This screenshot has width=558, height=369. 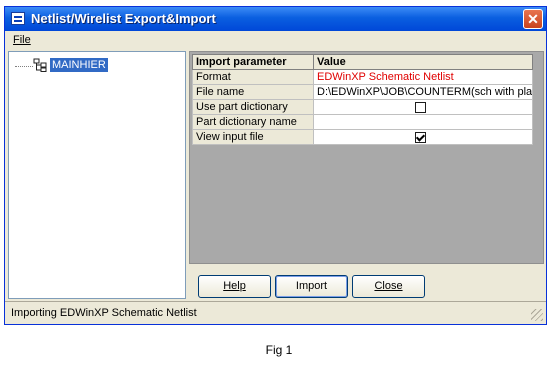 What do you see at coordinates (423, 122) in the screenshot?
I see `part-dictionary-name-value` at bounding box center [423, 122].